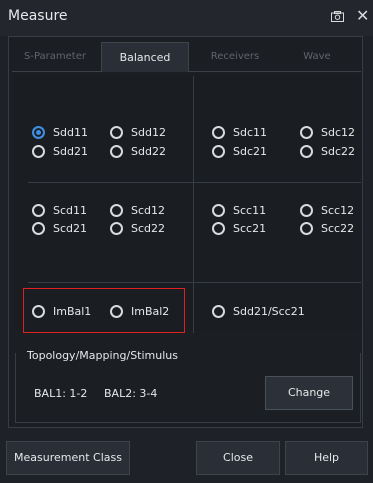  Describe the element at coordinates (239, 151) in the screenshot. I see `radio-sdc21: Sdc21` at that location.